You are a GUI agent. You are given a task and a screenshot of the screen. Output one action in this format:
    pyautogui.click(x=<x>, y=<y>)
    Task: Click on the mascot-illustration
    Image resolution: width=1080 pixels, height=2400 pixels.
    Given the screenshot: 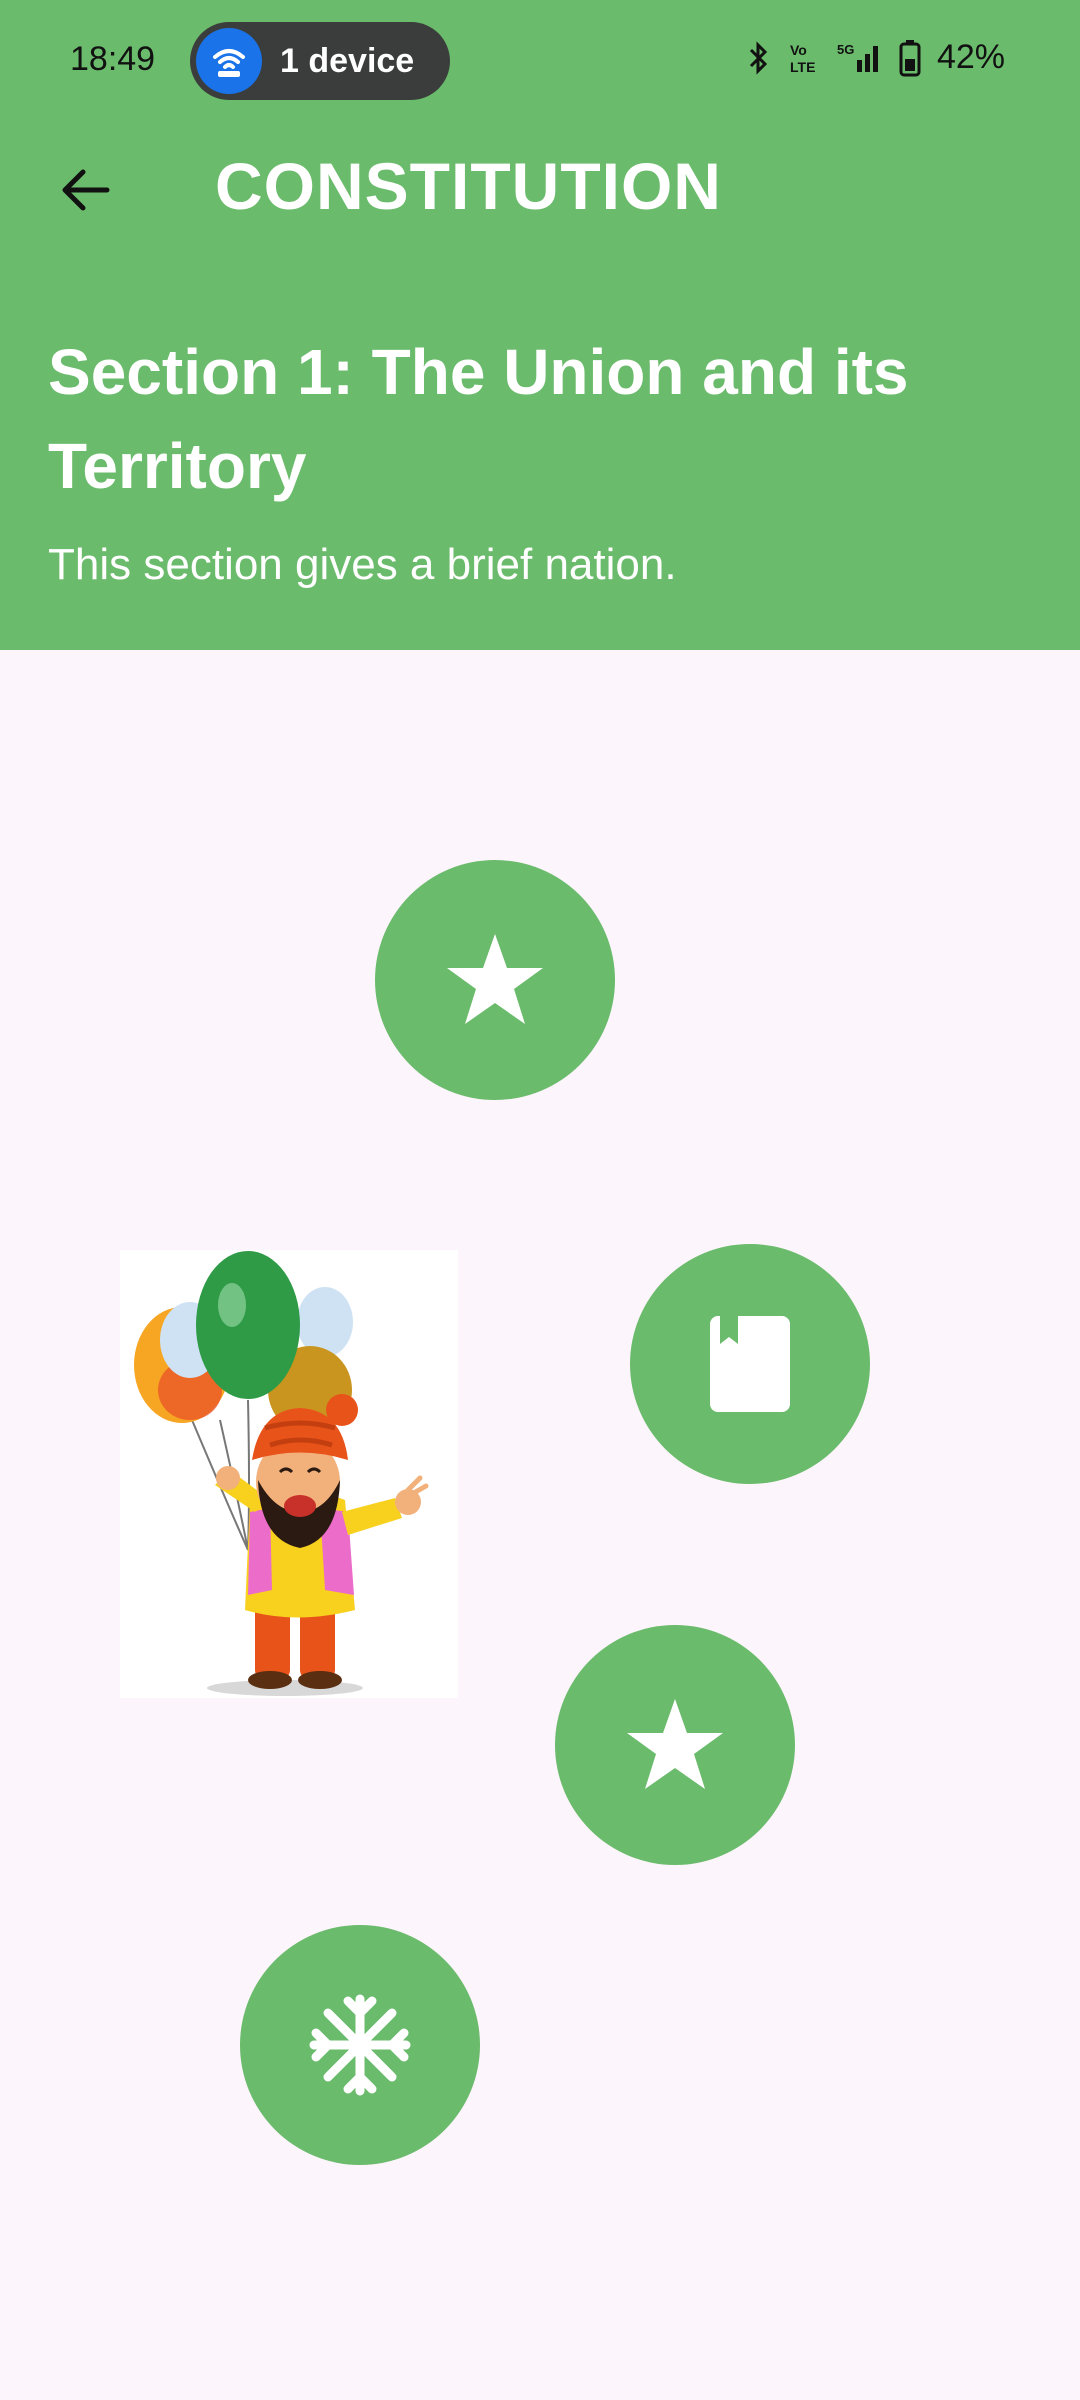 What is the action you would take?
    pyautogui.click(x=289, y=1474)
    